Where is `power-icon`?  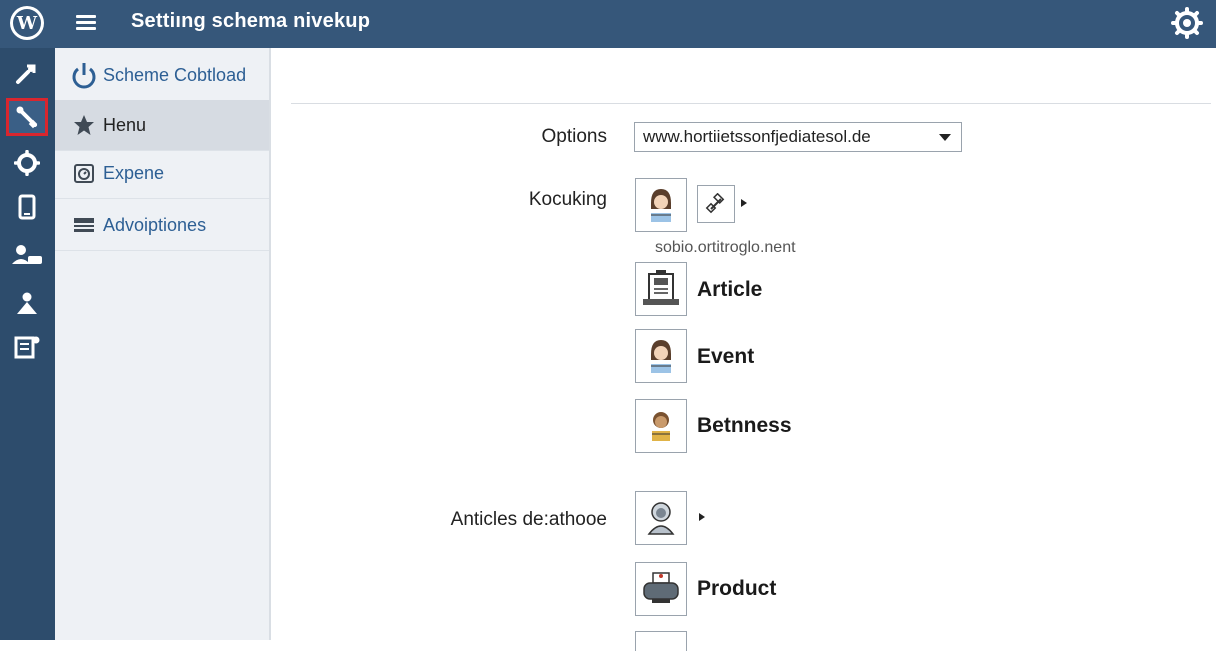
power-icon is located at coordinates (84, 75).